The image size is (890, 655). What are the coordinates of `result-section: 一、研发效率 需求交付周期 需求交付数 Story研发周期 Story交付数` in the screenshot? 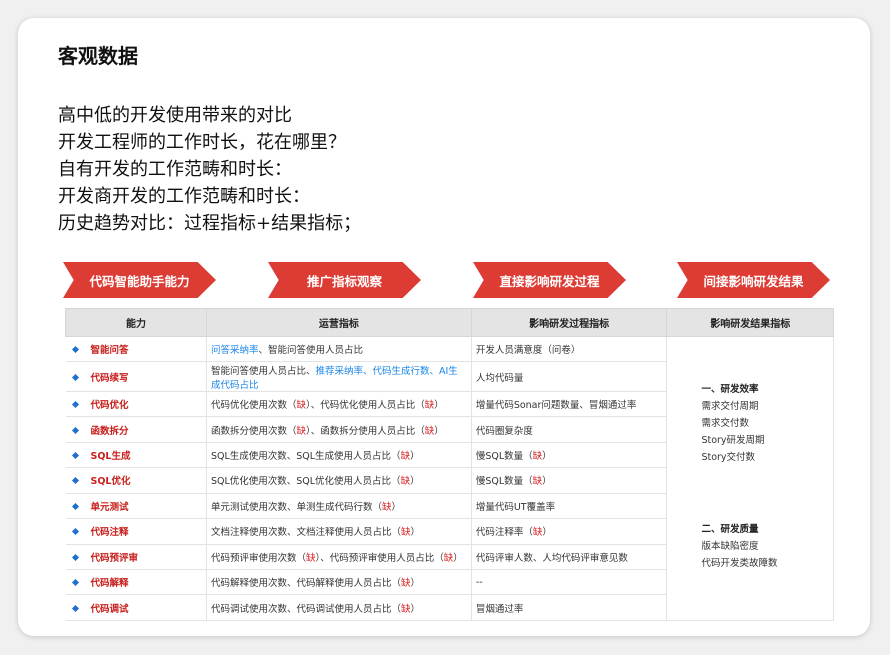 It's located at (732, 423).